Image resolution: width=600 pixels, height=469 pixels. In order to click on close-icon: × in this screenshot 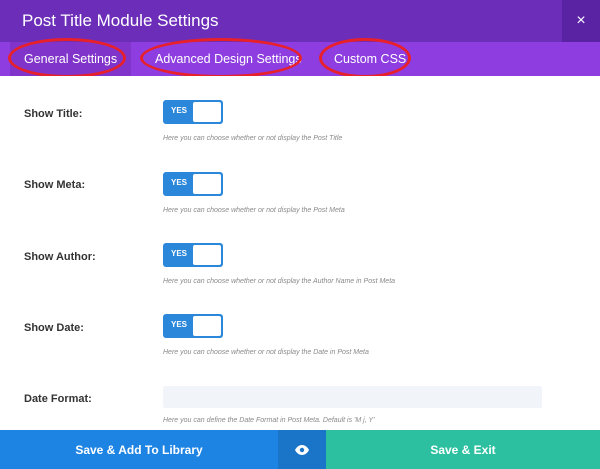, I will do `click(581, 20)`.